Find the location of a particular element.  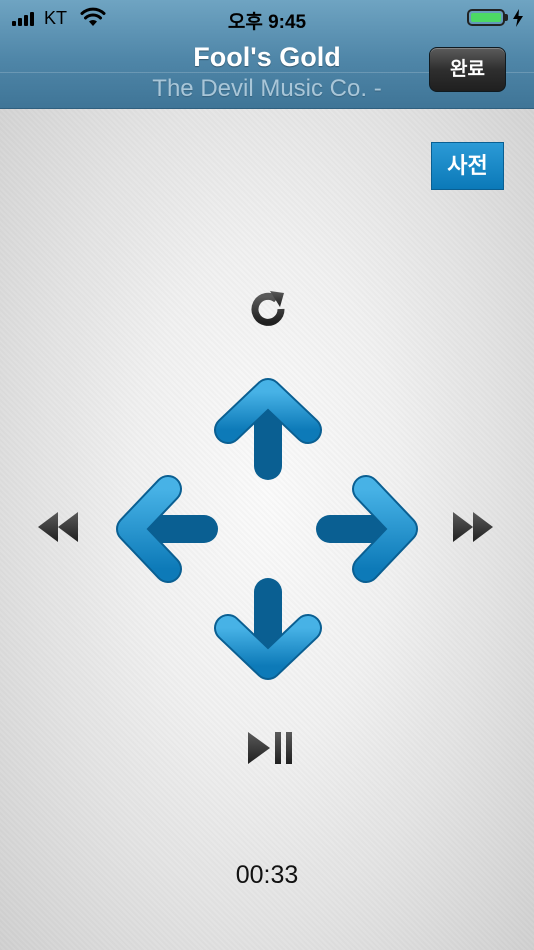

arrow-down-icon is located at coordinates (268, 628).